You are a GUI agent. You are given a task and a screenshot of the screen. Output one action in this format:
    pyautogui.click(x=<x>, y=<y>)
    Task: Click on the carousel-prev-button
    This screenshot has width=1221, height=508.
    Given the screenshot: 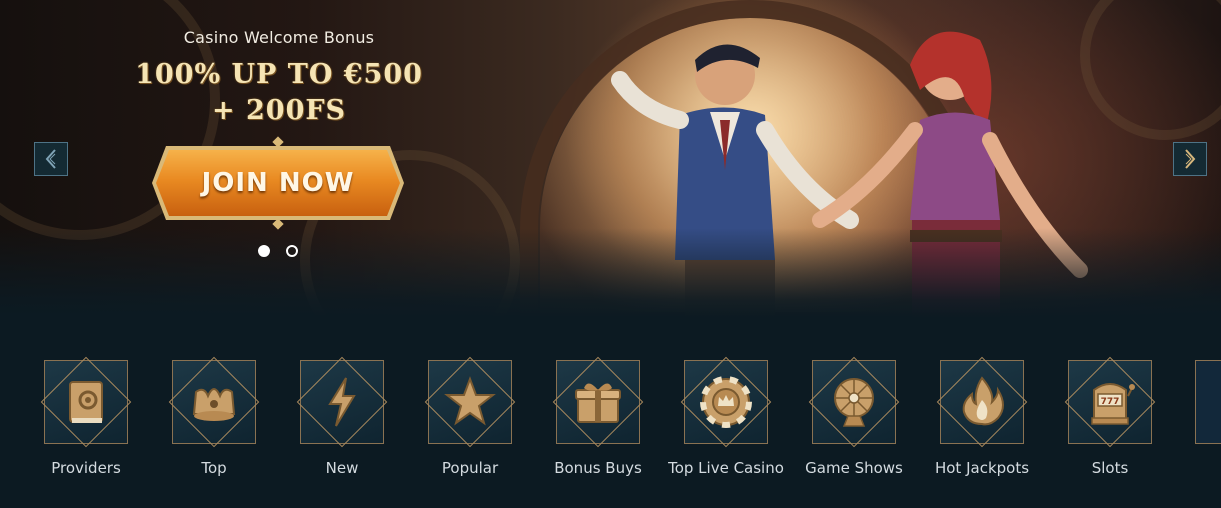 What is the action you would take?
    pyautogui.click(x=51, y=159)
    